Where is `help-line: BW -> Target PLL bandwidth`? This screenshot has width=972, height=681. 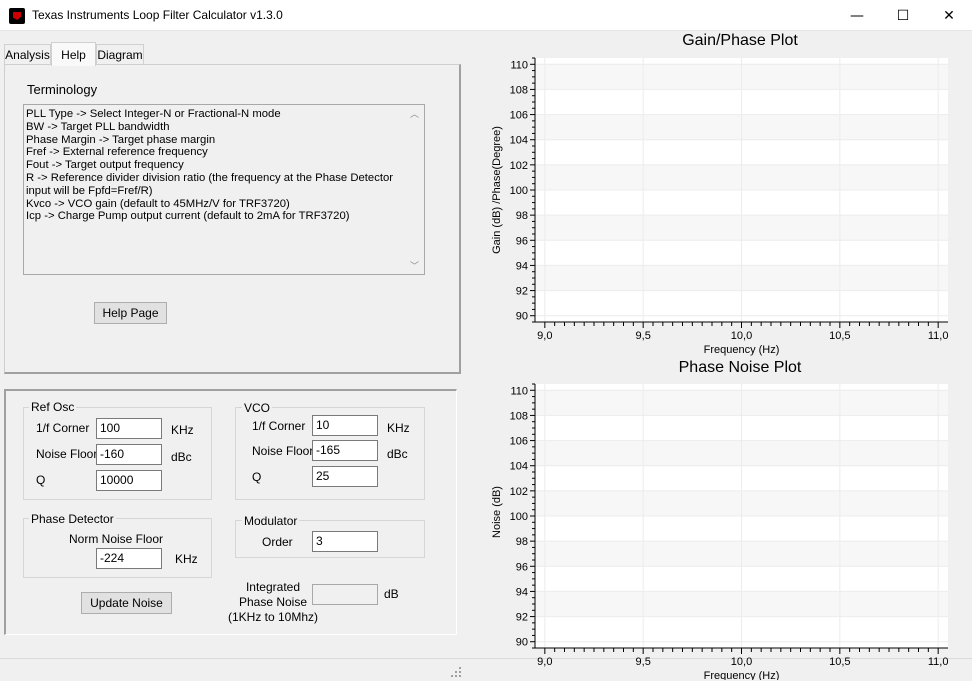 help-line: BW -> Target PLL bandwidth is located at coordinates (98, 126).